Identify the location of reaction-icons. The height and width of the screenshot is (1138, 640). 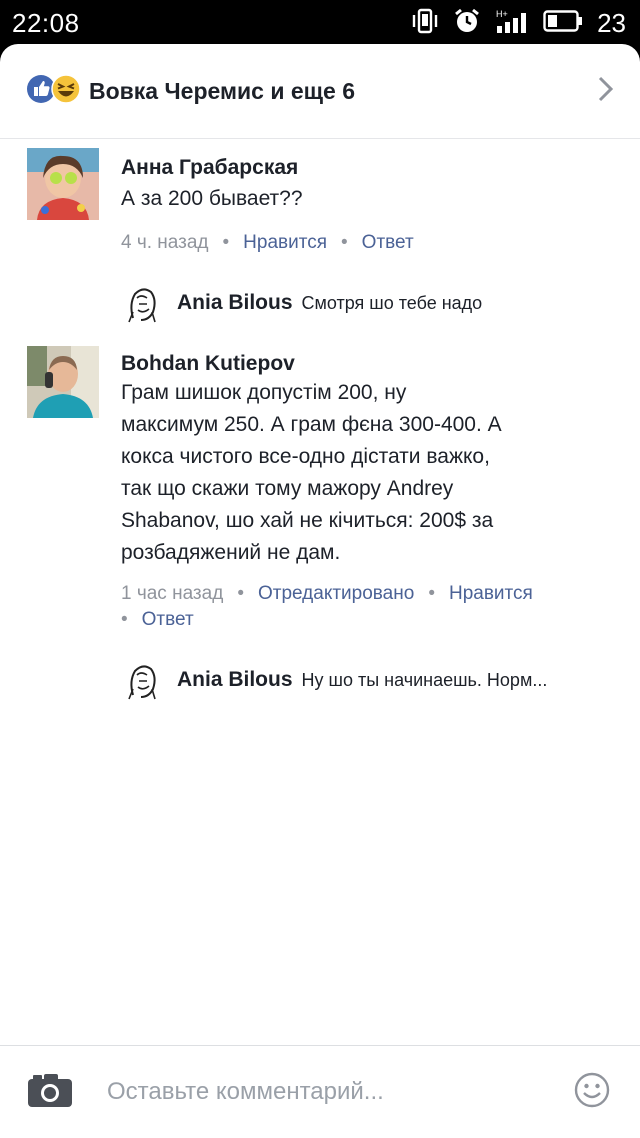
(53, 91).